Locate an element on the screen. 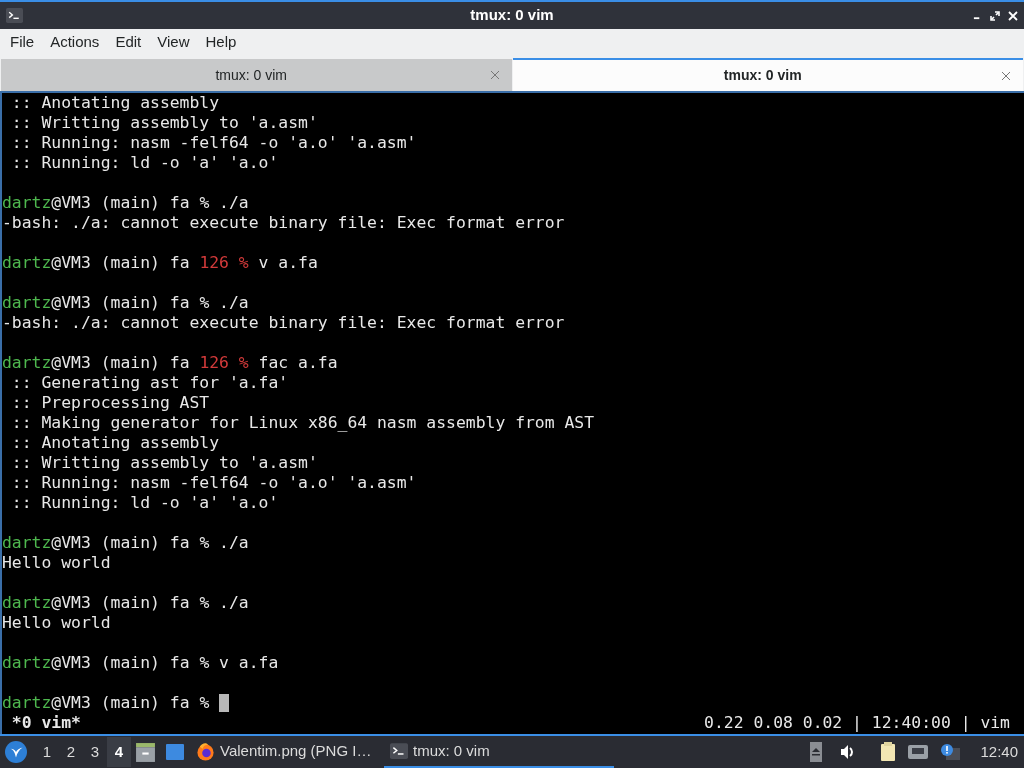  workspace-button: 2 is located at coordinates (71, 752).